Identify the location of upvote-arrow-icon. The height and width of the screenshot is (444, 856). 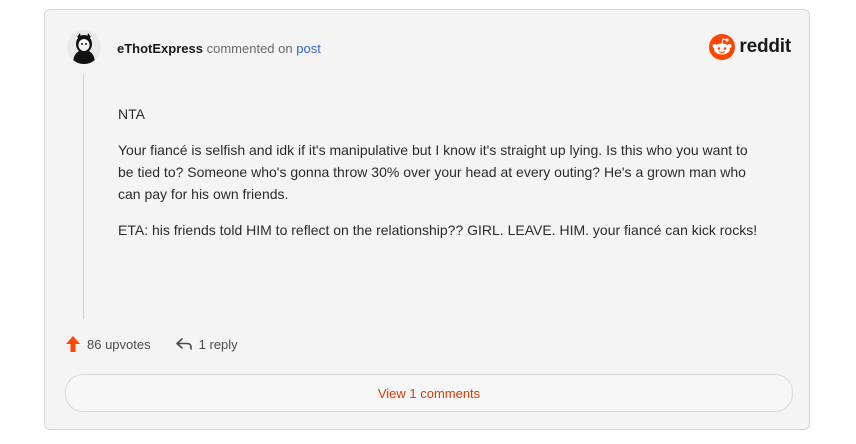
(73, 344).